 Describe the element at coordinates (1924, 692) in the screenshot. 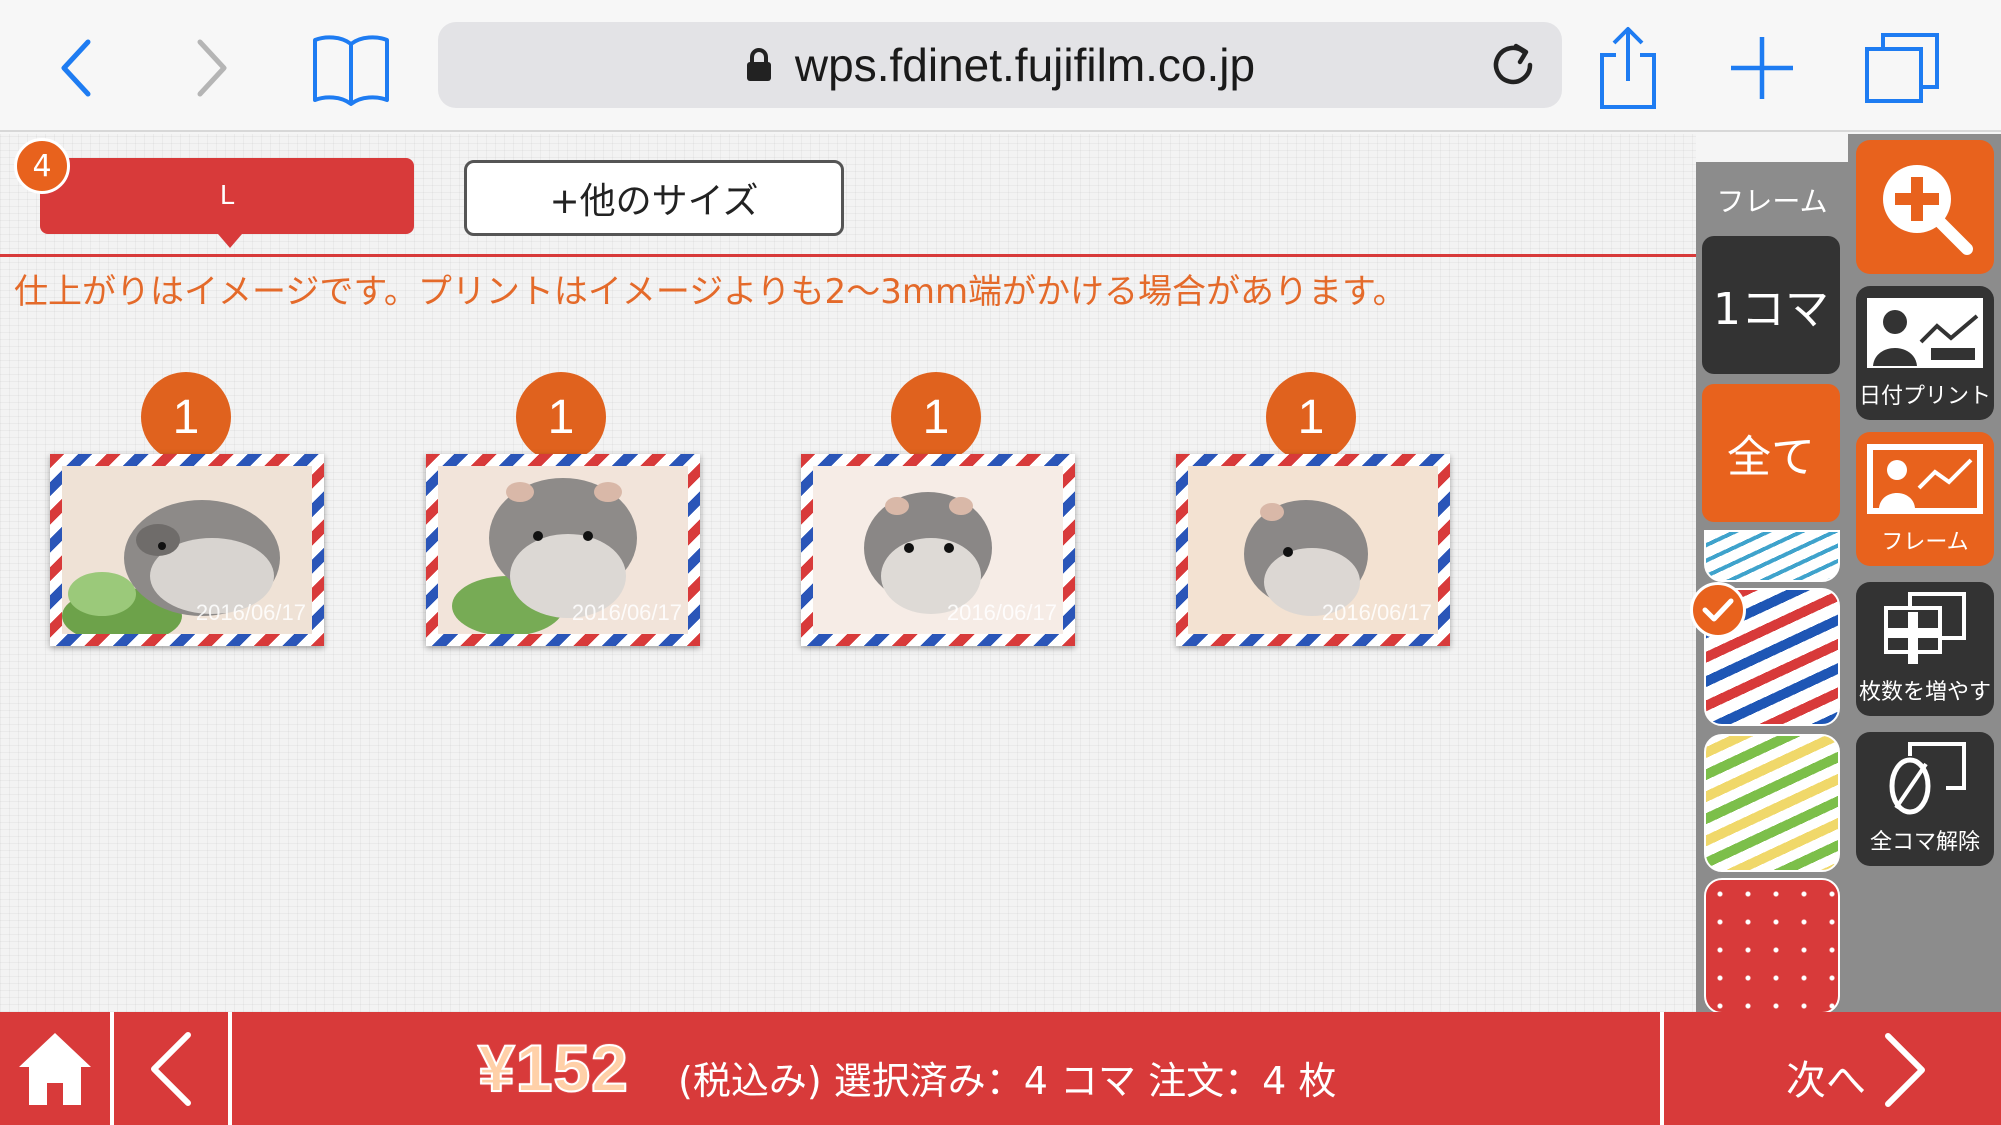

I see `add-copies-label: 枚数を増やす` at that location.